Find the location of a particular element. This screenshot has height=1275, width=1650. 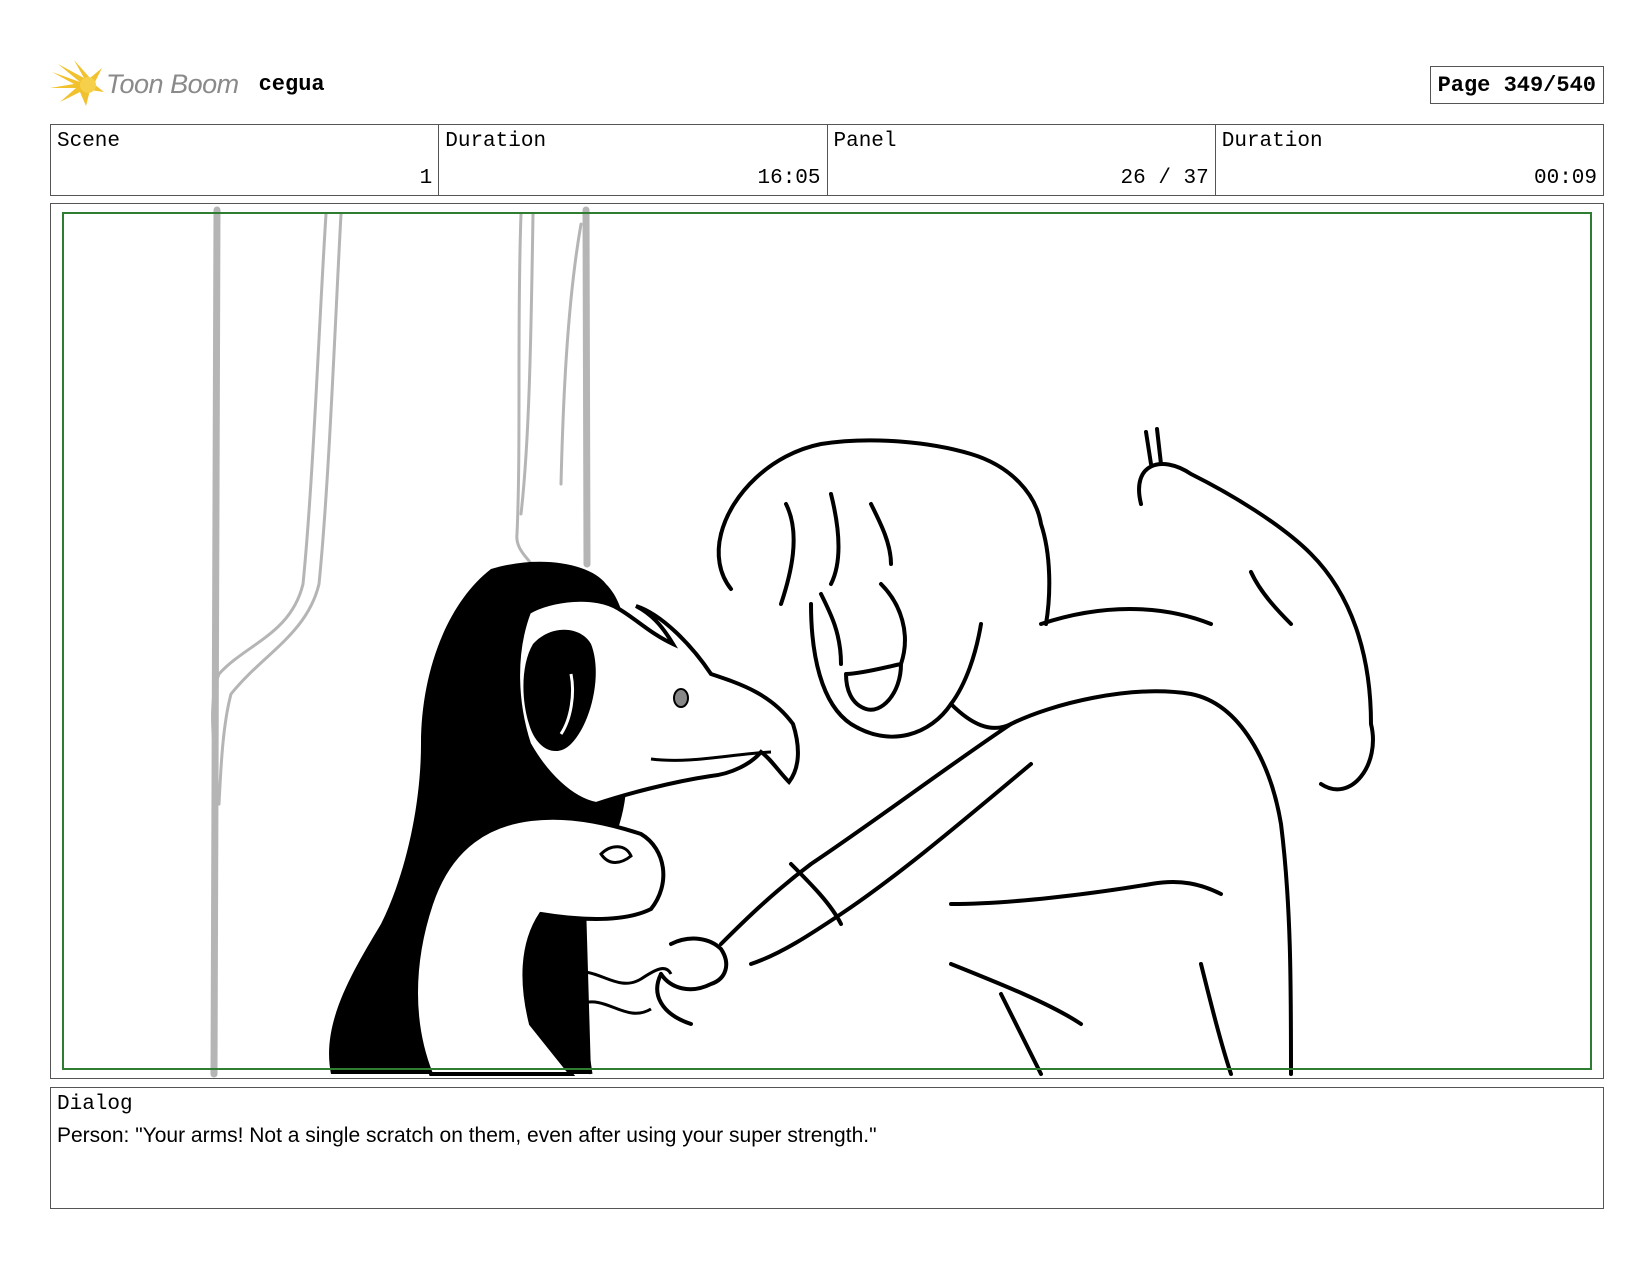

logo-text: Toon Boom is located at coordinates (172, 83).